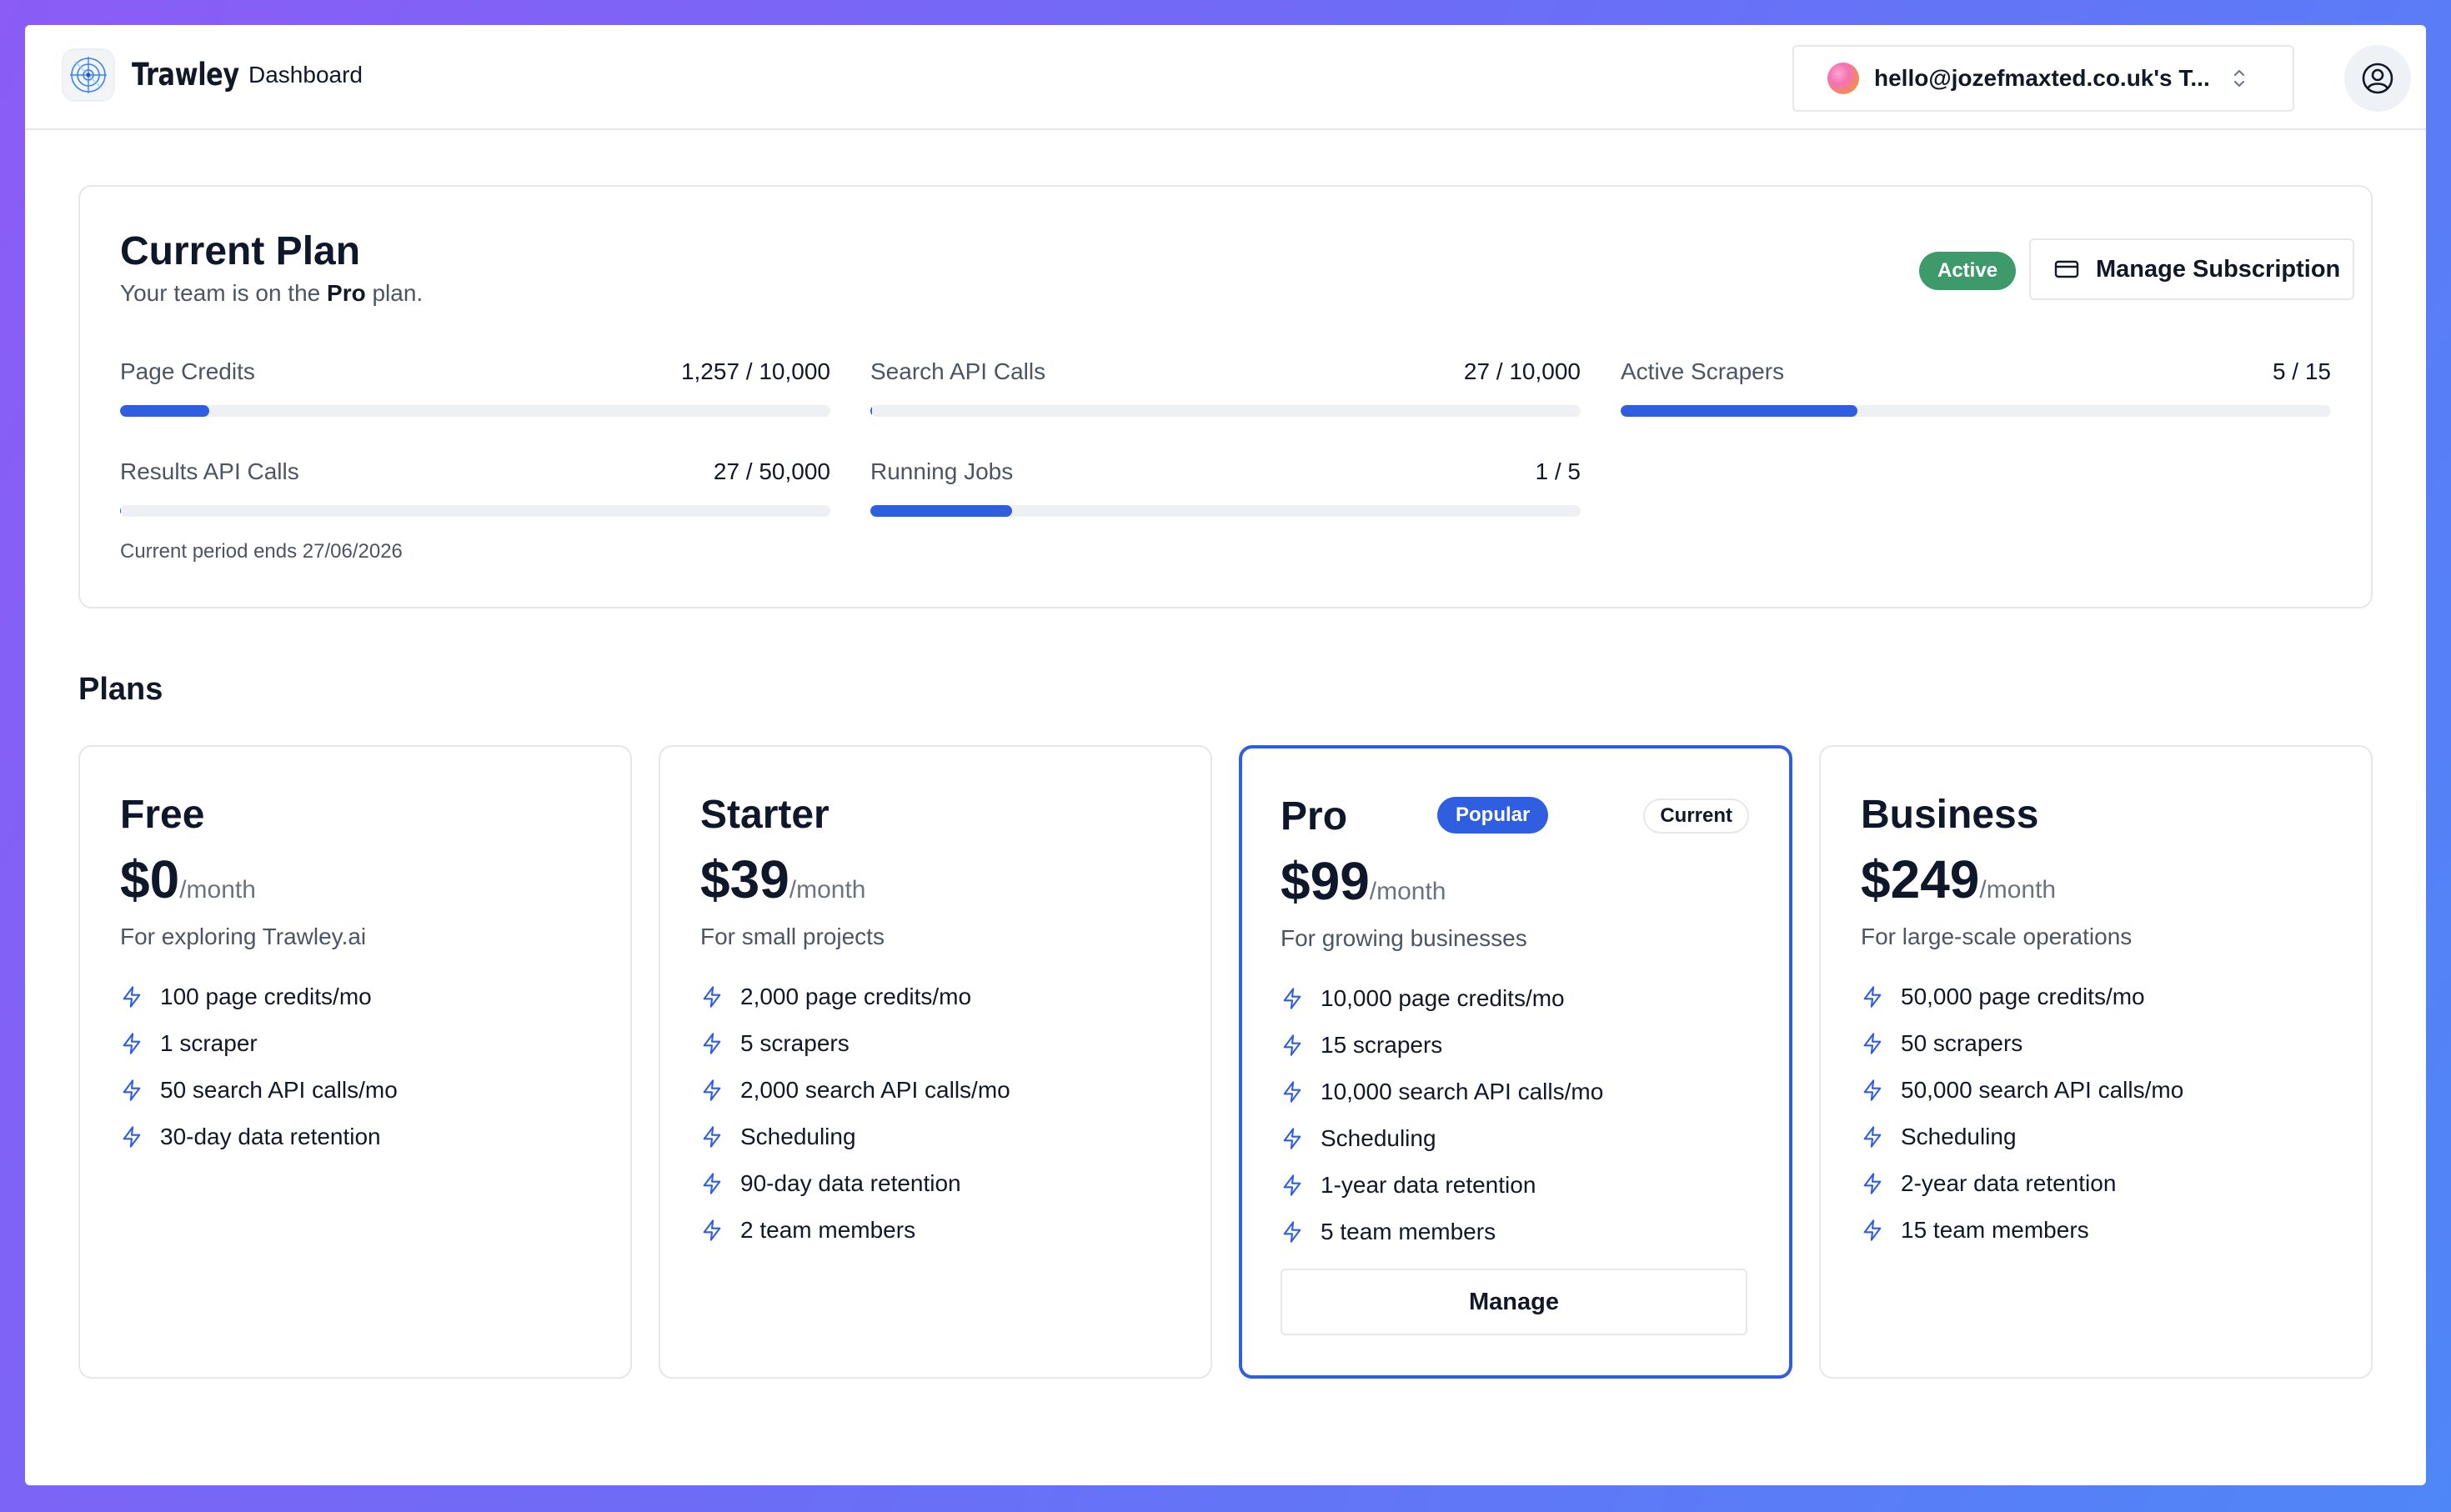 The image size is (2451, 1512). Describe the element at coordinates (394, 293) in the screenshot. I see `subtitle-suffix: plan.` at that location.